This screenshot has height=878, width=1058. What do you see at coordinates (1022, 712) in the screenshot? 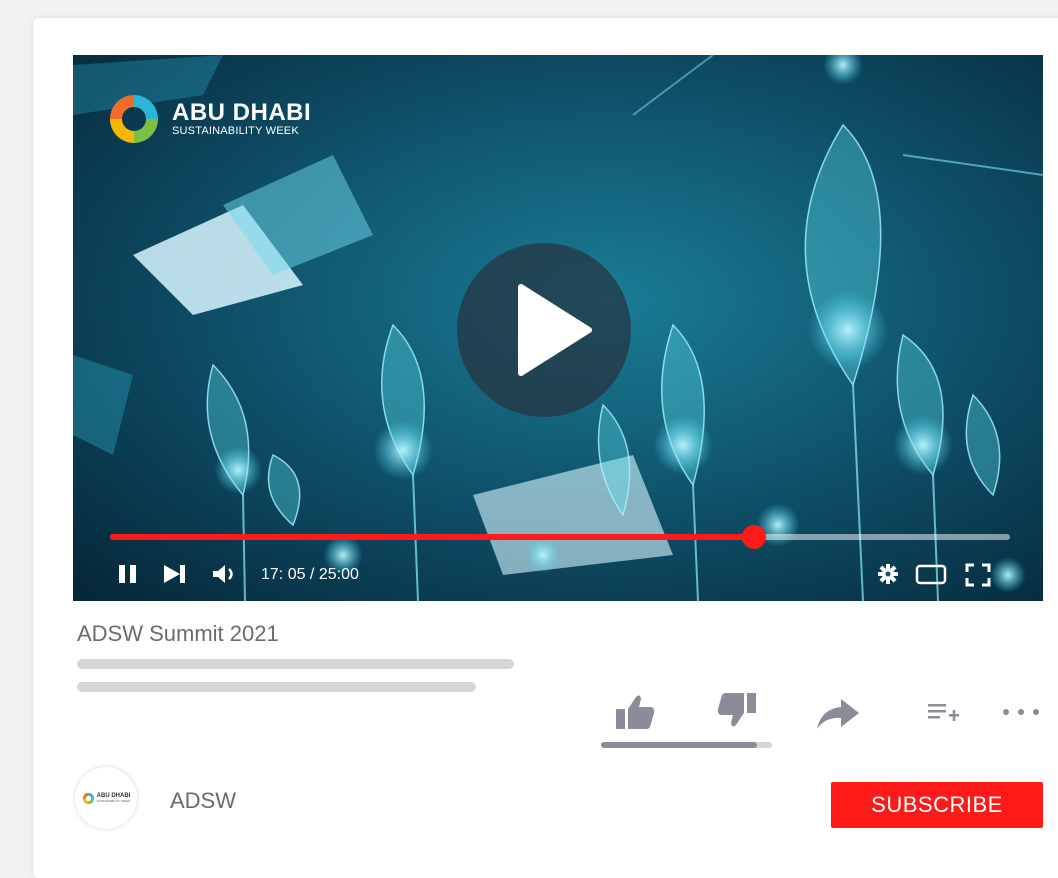
I see `more-icon` at bounding box center [1022, 712].